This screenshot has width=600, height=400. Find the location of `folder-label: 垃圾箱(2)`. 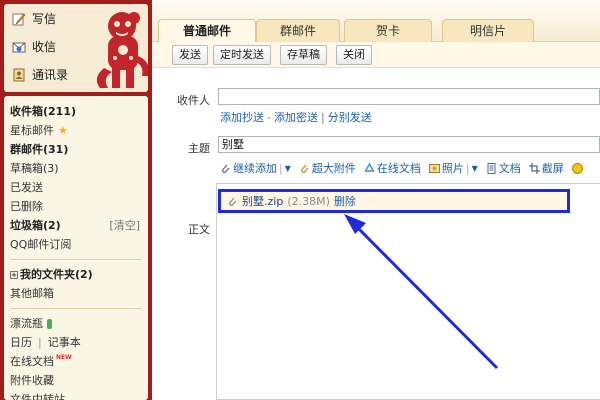

folder-label: 垃圾箱(2) is located at coordinates (35, 225).